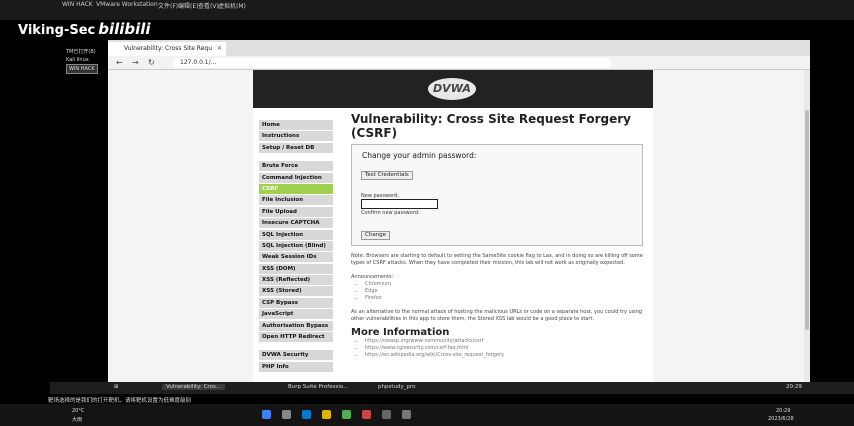  What do you see at coordinates (266, 414) in the screenshot?
I see `windows-start-icon` at bounding box center [266, 414].